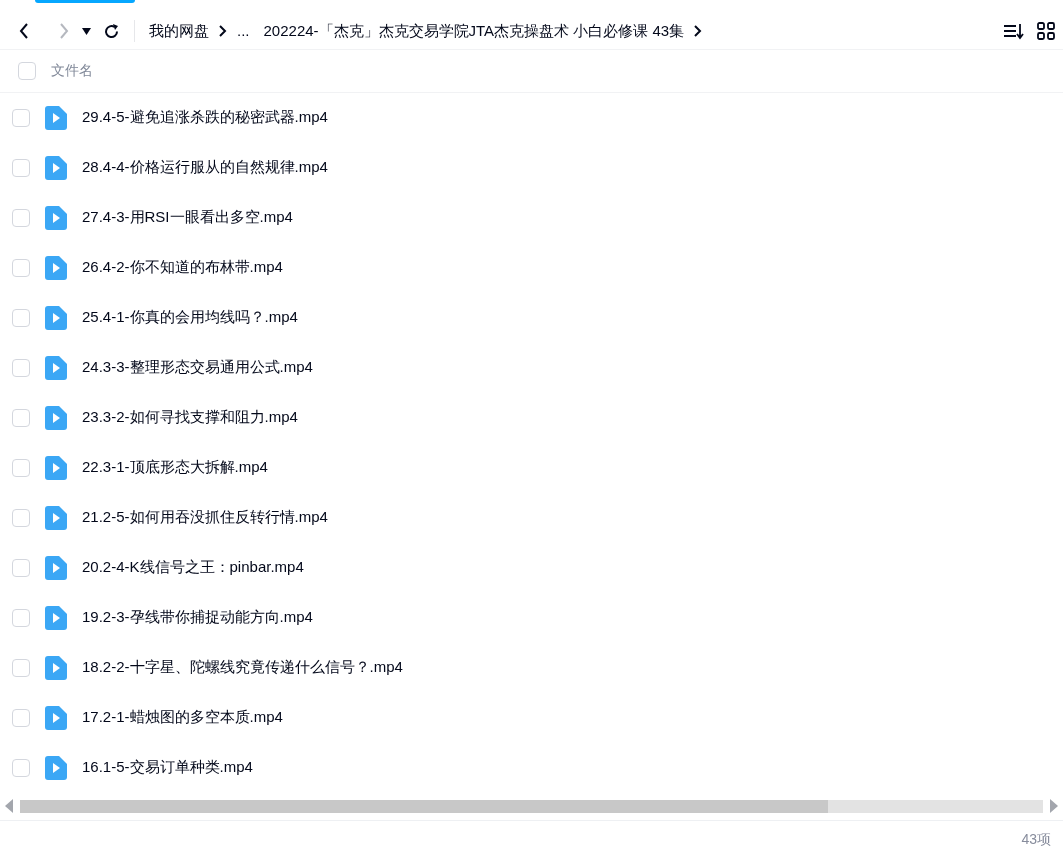 This screenshot has width=1063, height=858. I want to click on toolbar-button-edge, so click(85, 1).